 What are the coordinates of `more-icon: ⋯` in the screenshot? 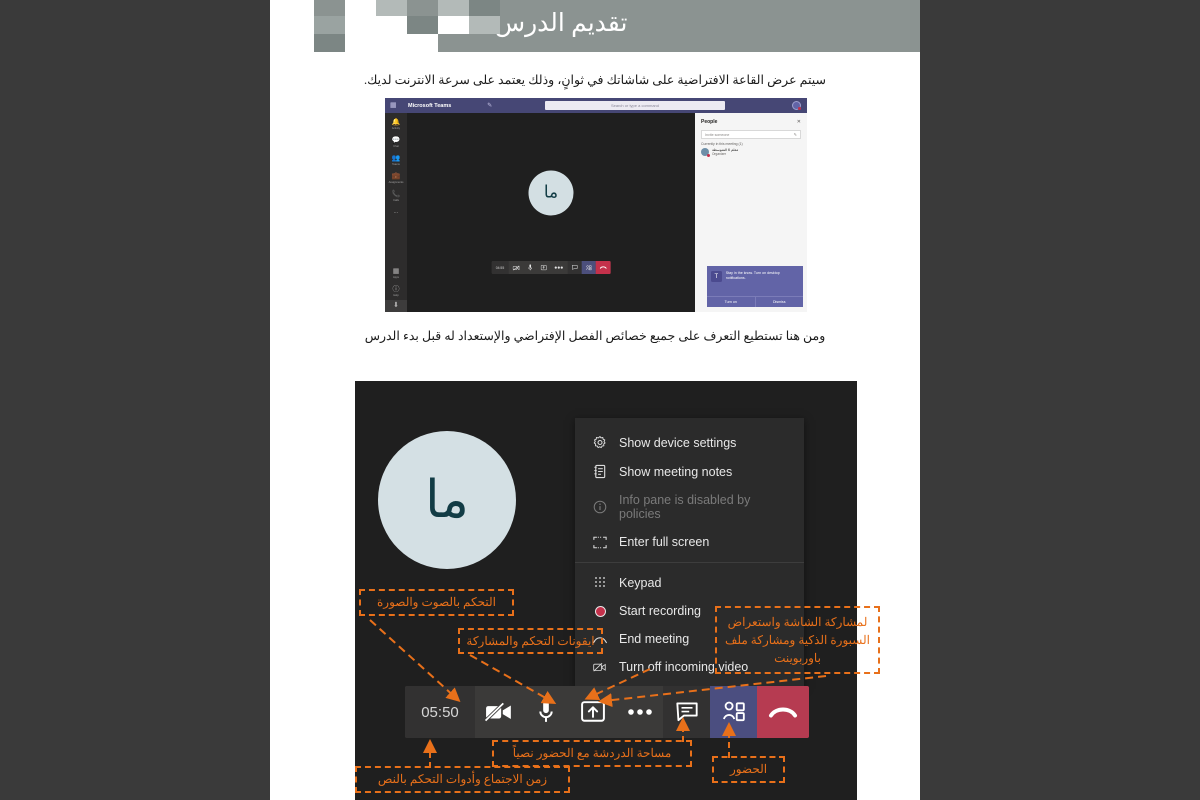 It's located at (396, 213).